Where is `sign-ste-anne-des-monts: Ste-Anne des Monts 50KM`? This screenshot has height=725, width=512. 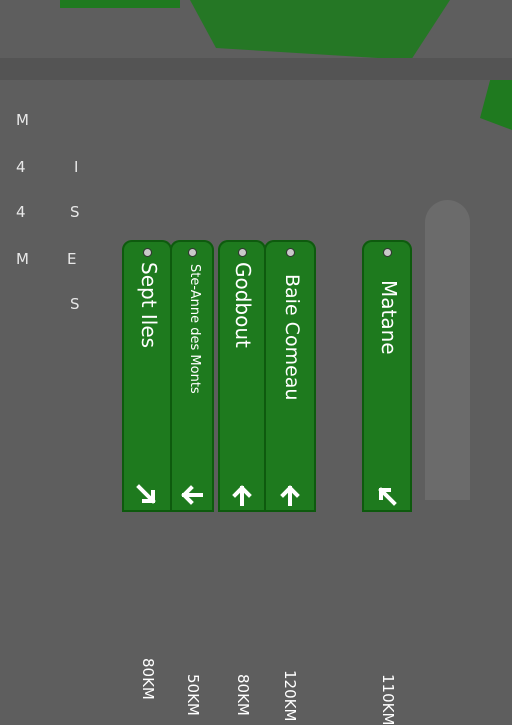 sign-ste-anne-des-monts: Ste-Anne des Monts 50KM is located at coordinates (192, 478).